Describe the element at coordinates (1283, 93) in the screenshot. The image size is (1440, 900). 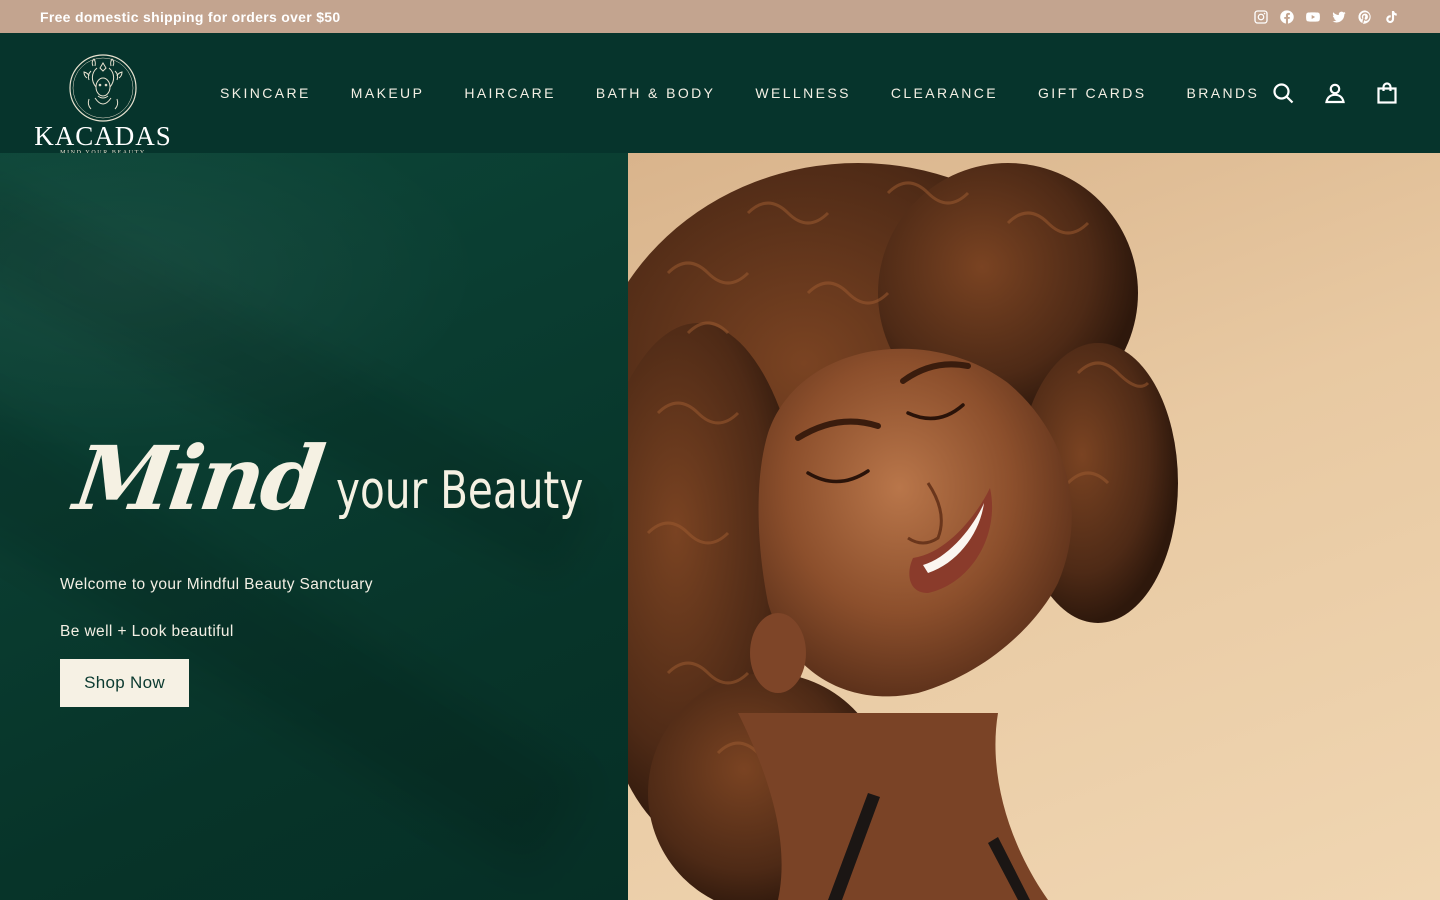
I see `search-icon` at that location.